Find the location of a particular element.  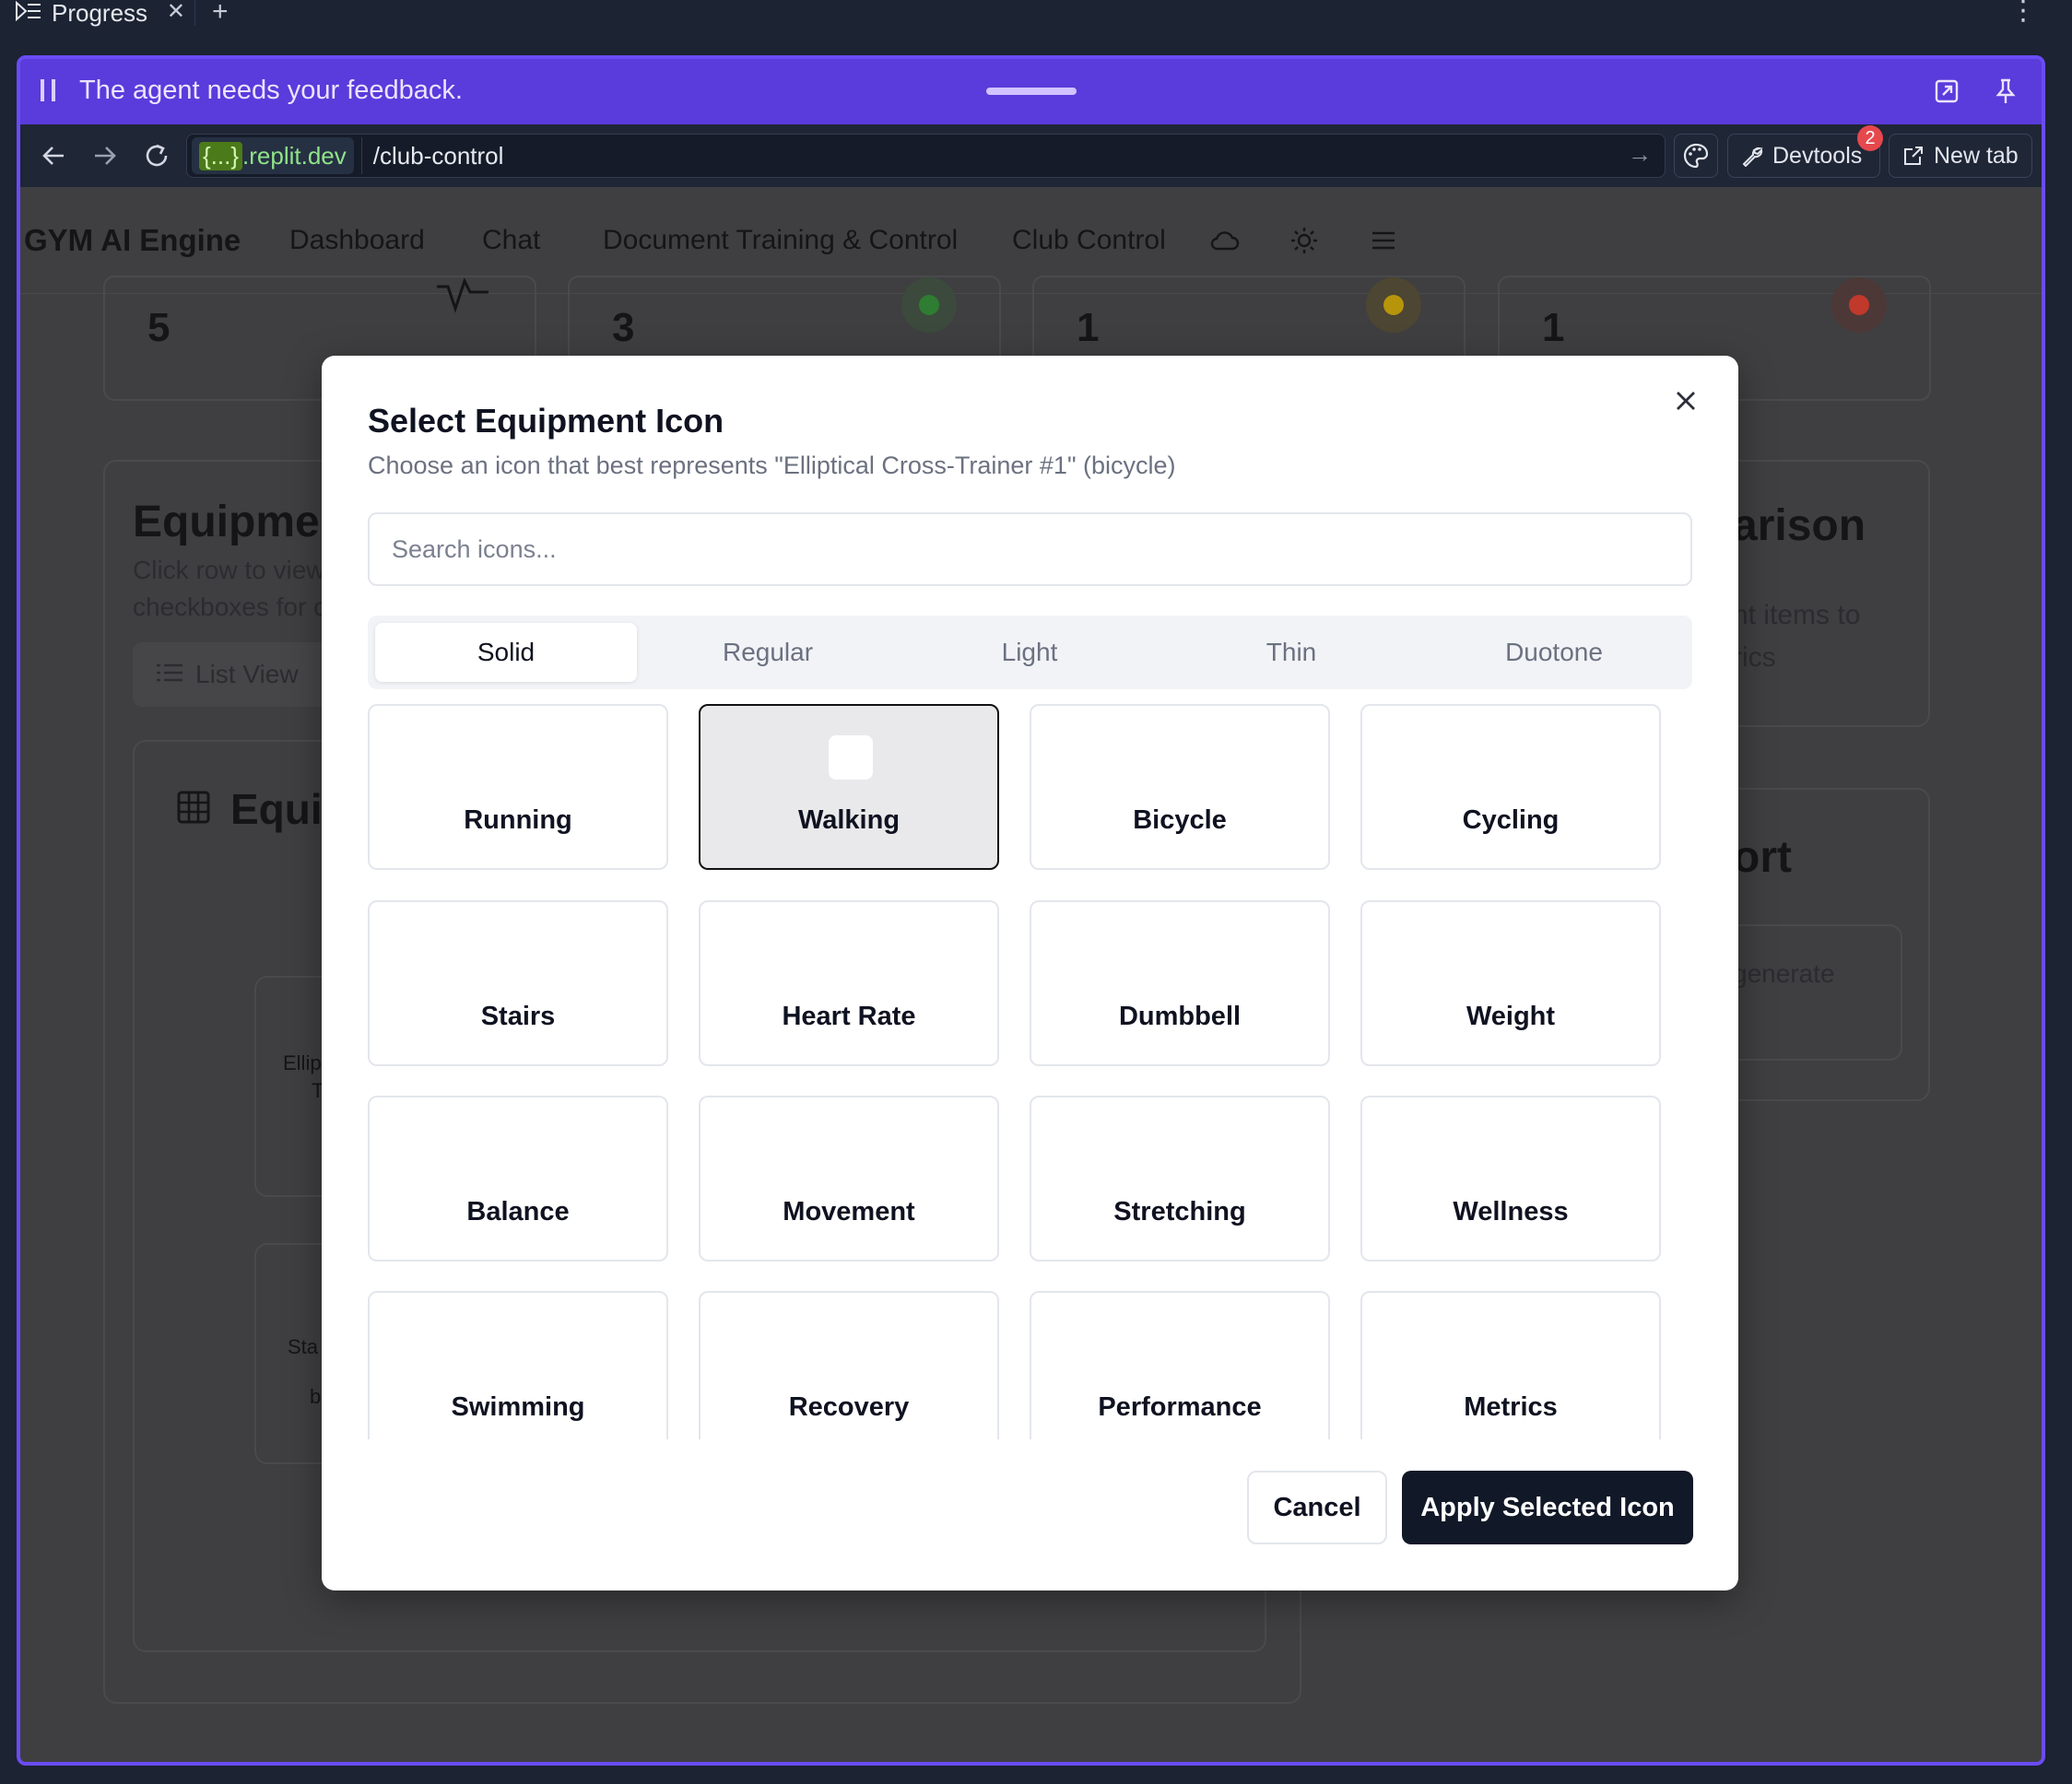

devtools-button: Devtools 2 is located at coordinates (1805, 152).